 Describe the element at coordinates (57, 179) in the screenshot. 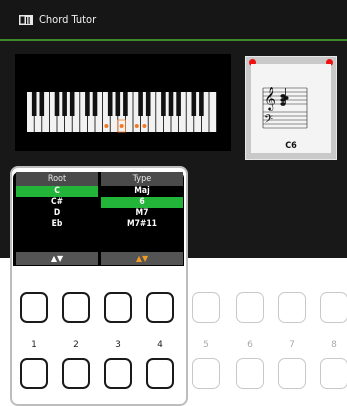

I see `root-header: Root` at that location.